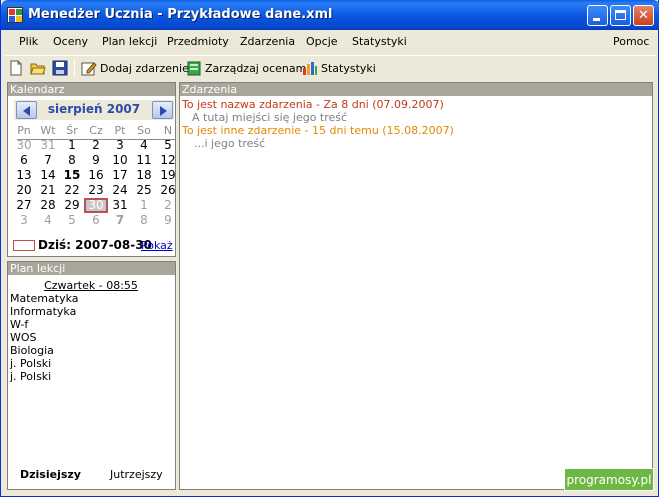 This screenshot has height=497, width=659. I want to click on menu-file: Plik, so click(28, 41).